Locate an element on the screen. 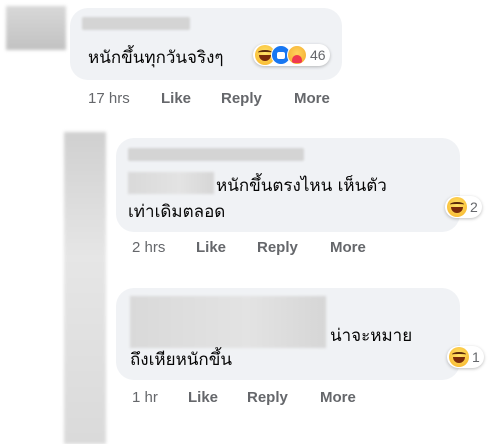 This screenshot has height=444, width=502. reaction-count: 1 is located at coordinates (476, 357).